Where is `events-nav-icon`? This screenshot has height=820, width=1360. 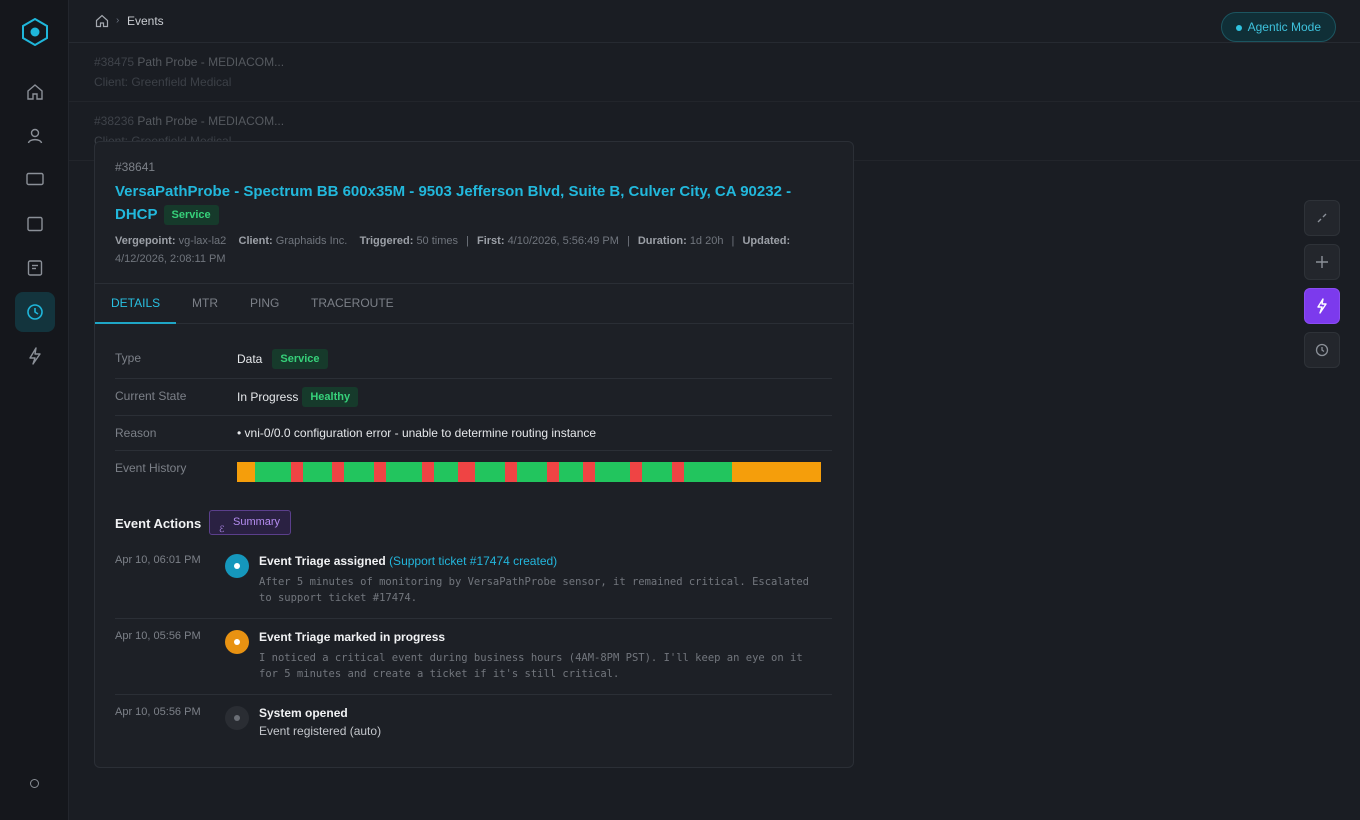 events-nav-icon is located at coordinates (35, 312).